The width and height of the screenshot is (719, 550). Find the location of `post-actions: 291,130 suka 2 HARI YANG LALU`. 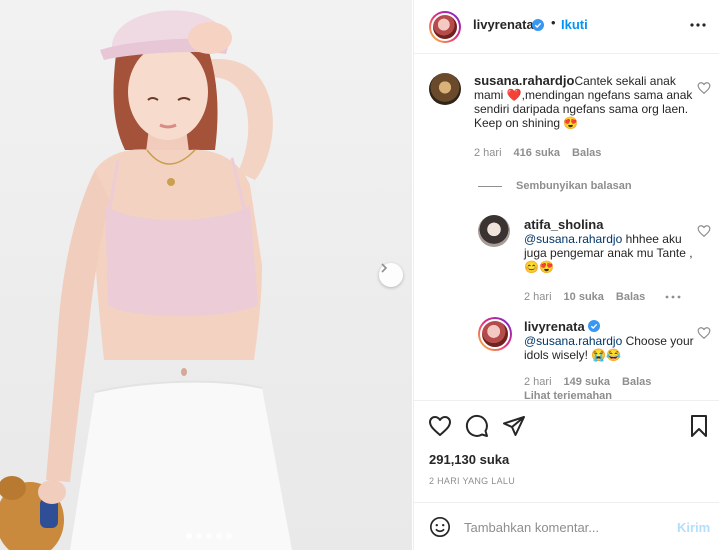

post-actions: 291,130 suka 2 HARI YANG LALU is located at coordinates (566, 455).